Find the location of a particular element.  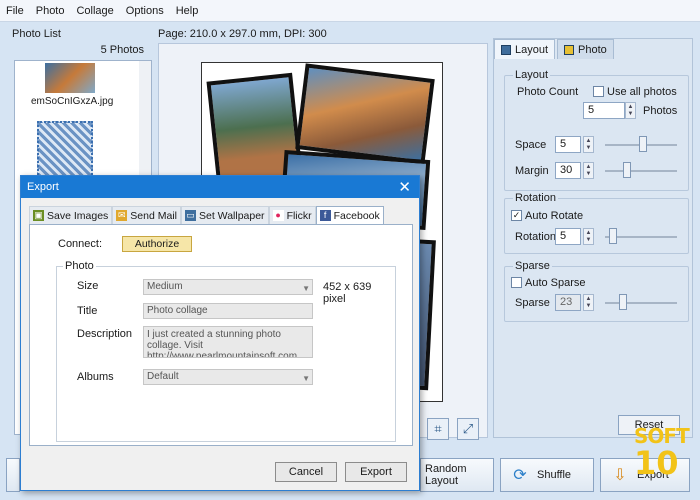

shuffle-label: Shuffle is located at coordinates (554, 475).